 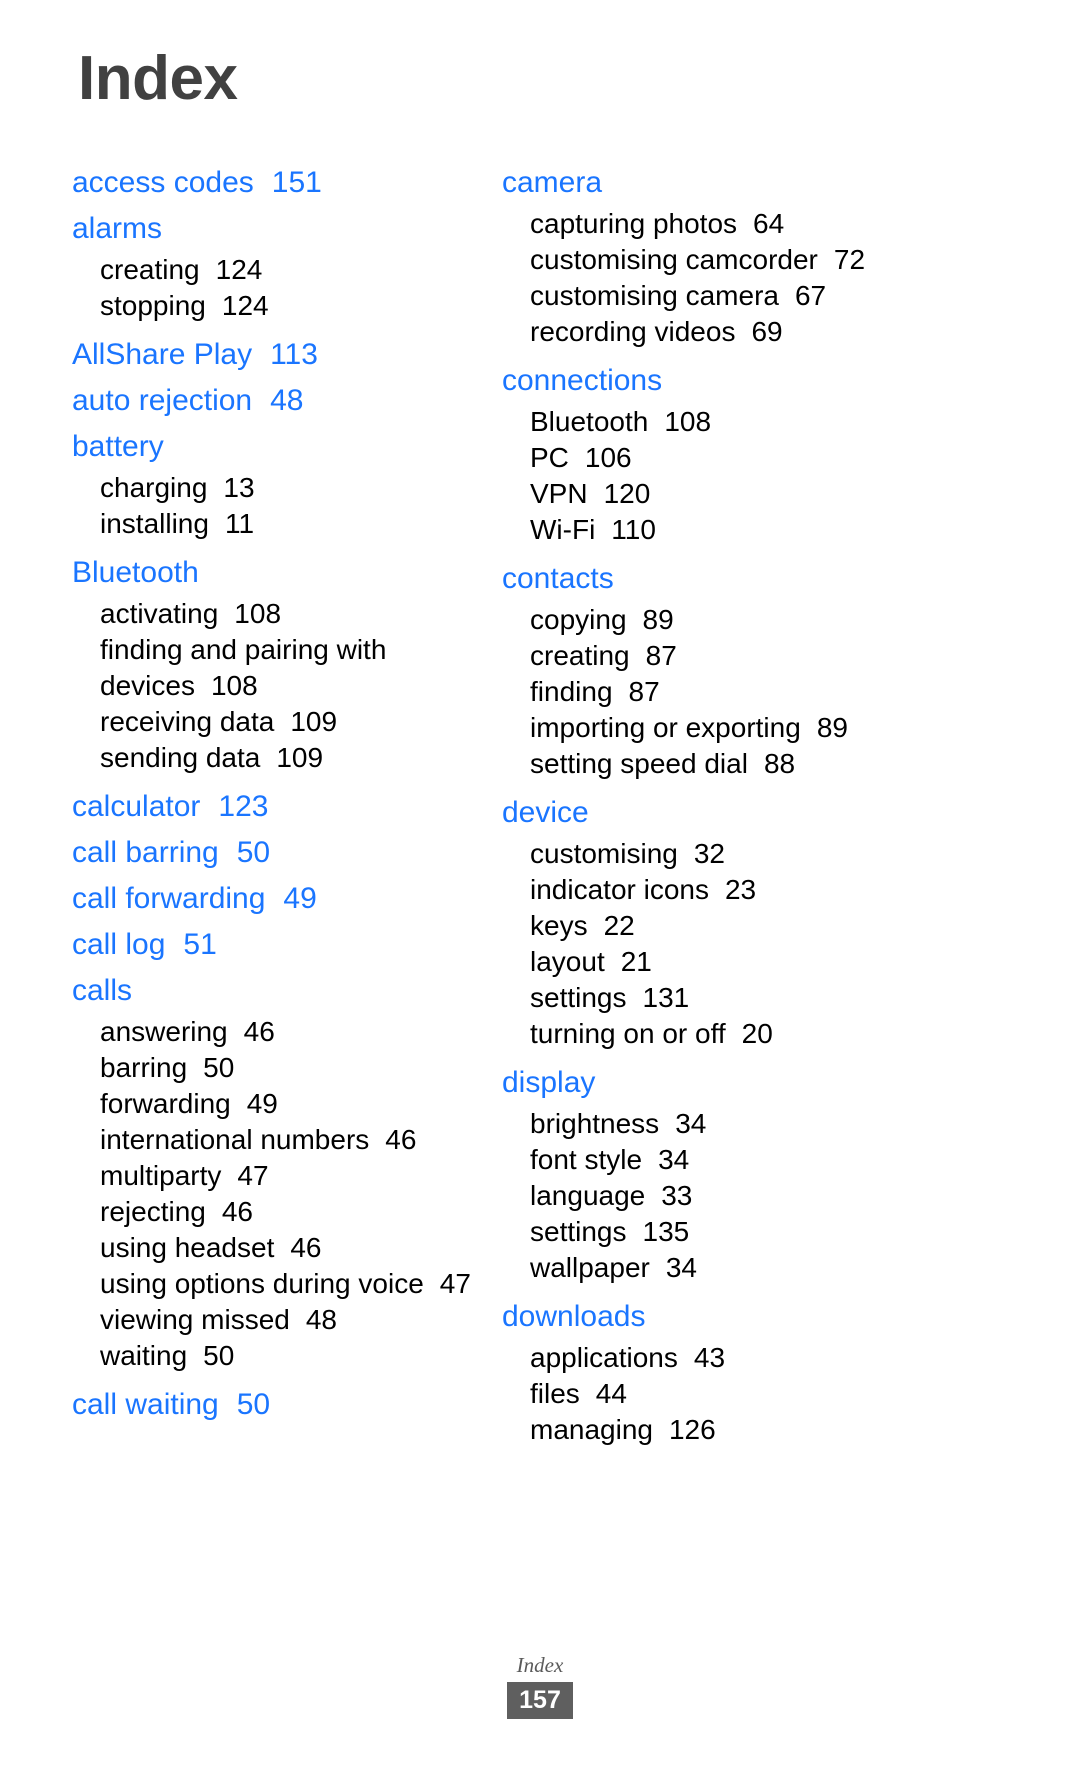 I want to click on index-subentry-page: 43, so click(x=709, y=1357).